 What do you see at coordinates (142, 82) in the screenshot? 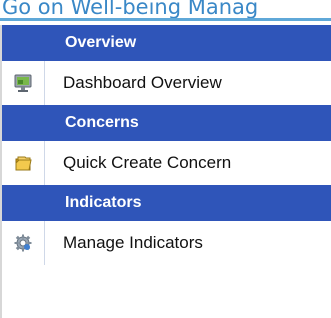
I see `menu-item-label: Dashboard Overview` at bounding box center [142, 82].